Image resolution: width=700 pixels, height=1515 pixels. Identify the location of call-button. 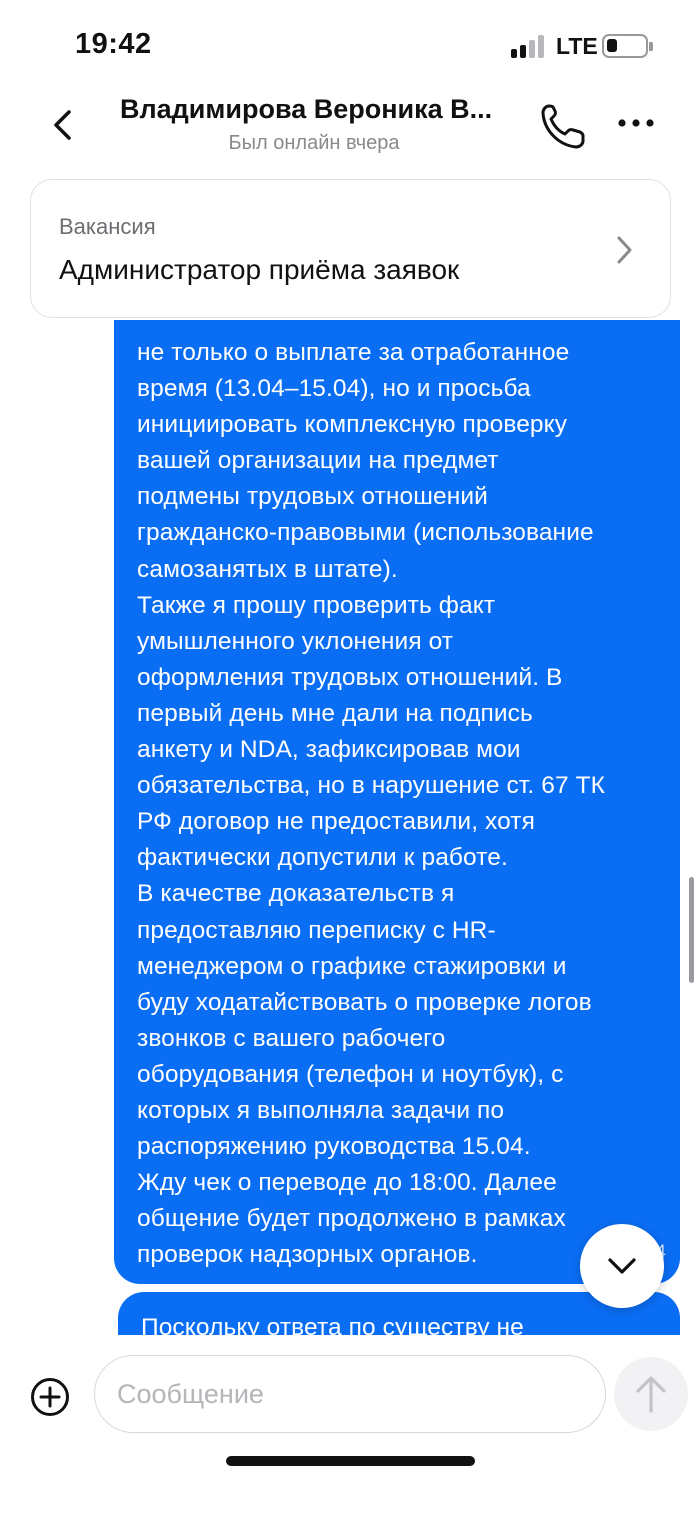
(563, 126).